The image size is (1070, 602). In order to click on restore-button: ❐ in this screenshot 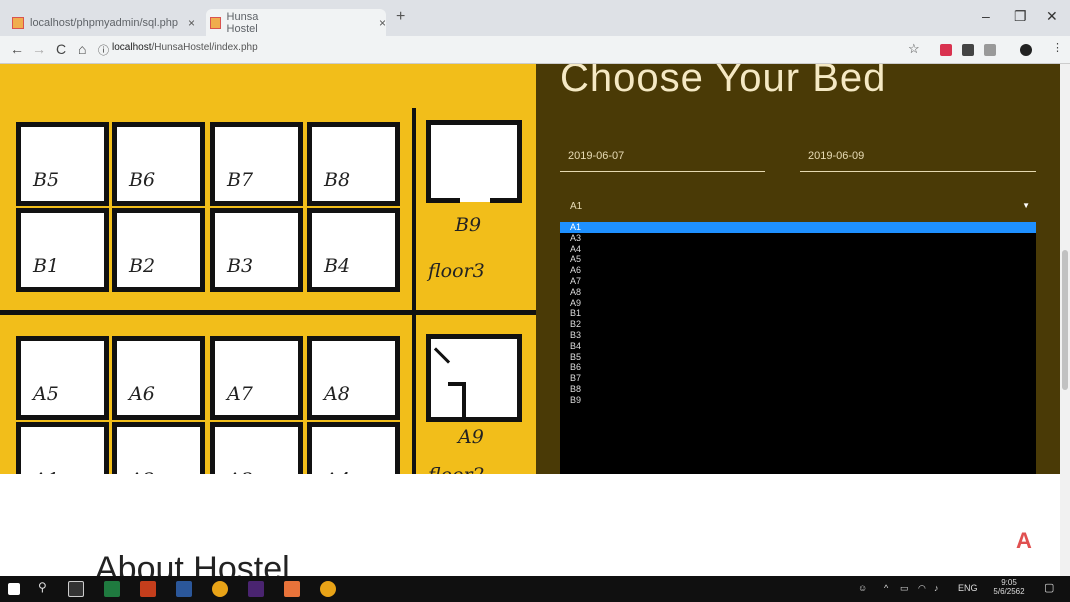, I will do `click(1020, 16)`.